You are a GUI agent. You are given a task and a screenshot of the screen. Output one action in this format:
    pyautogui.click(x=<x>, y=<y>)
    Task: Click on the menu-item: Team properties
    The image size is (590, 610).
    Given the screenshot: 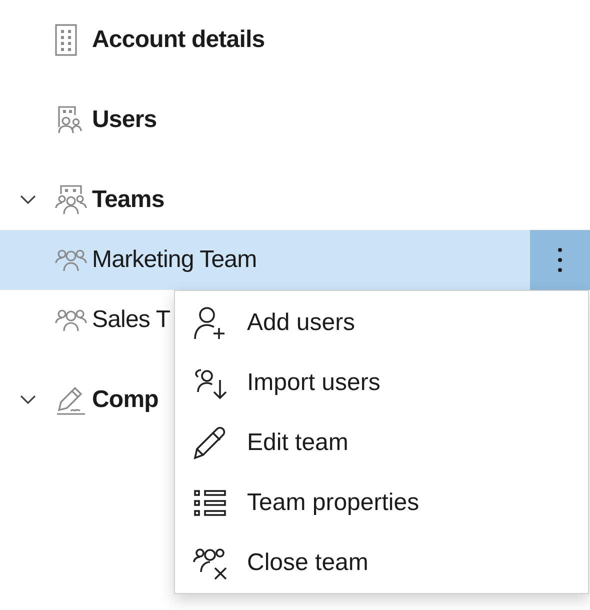 What is the action you would take?
    pyautogui.click(x=333, y=503)
    